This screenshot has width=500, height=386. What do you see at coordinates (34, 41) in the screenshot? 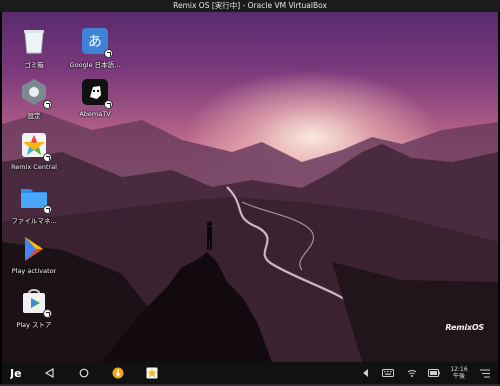
I see `trash-icon` at bounding box center [34, 41].